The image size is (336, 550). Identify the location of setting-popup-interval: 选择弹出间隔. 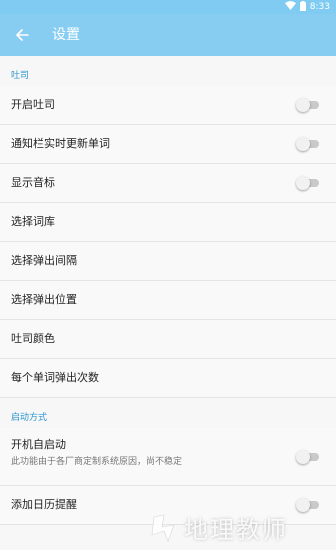
(168, 261).